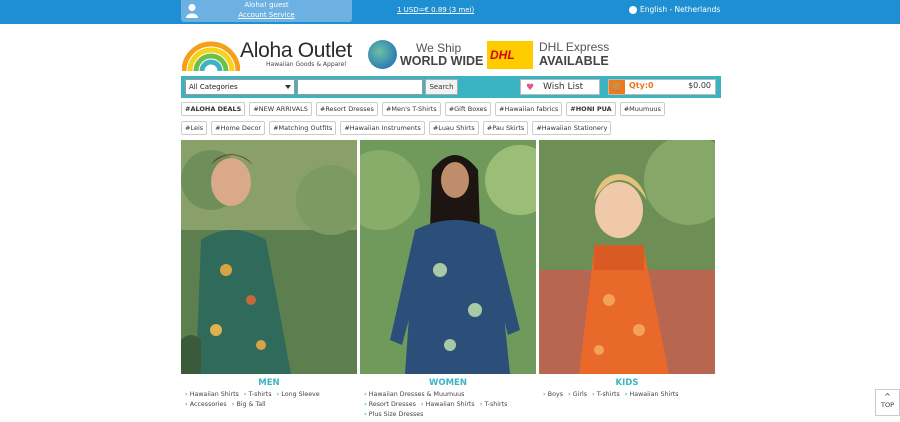 This screenshot has height=422, width=900. What do you see at coordinates (212, 394) in the screenshot?
I see `men-link: Hawaiian Shirts` at bounding box center [212, 394].